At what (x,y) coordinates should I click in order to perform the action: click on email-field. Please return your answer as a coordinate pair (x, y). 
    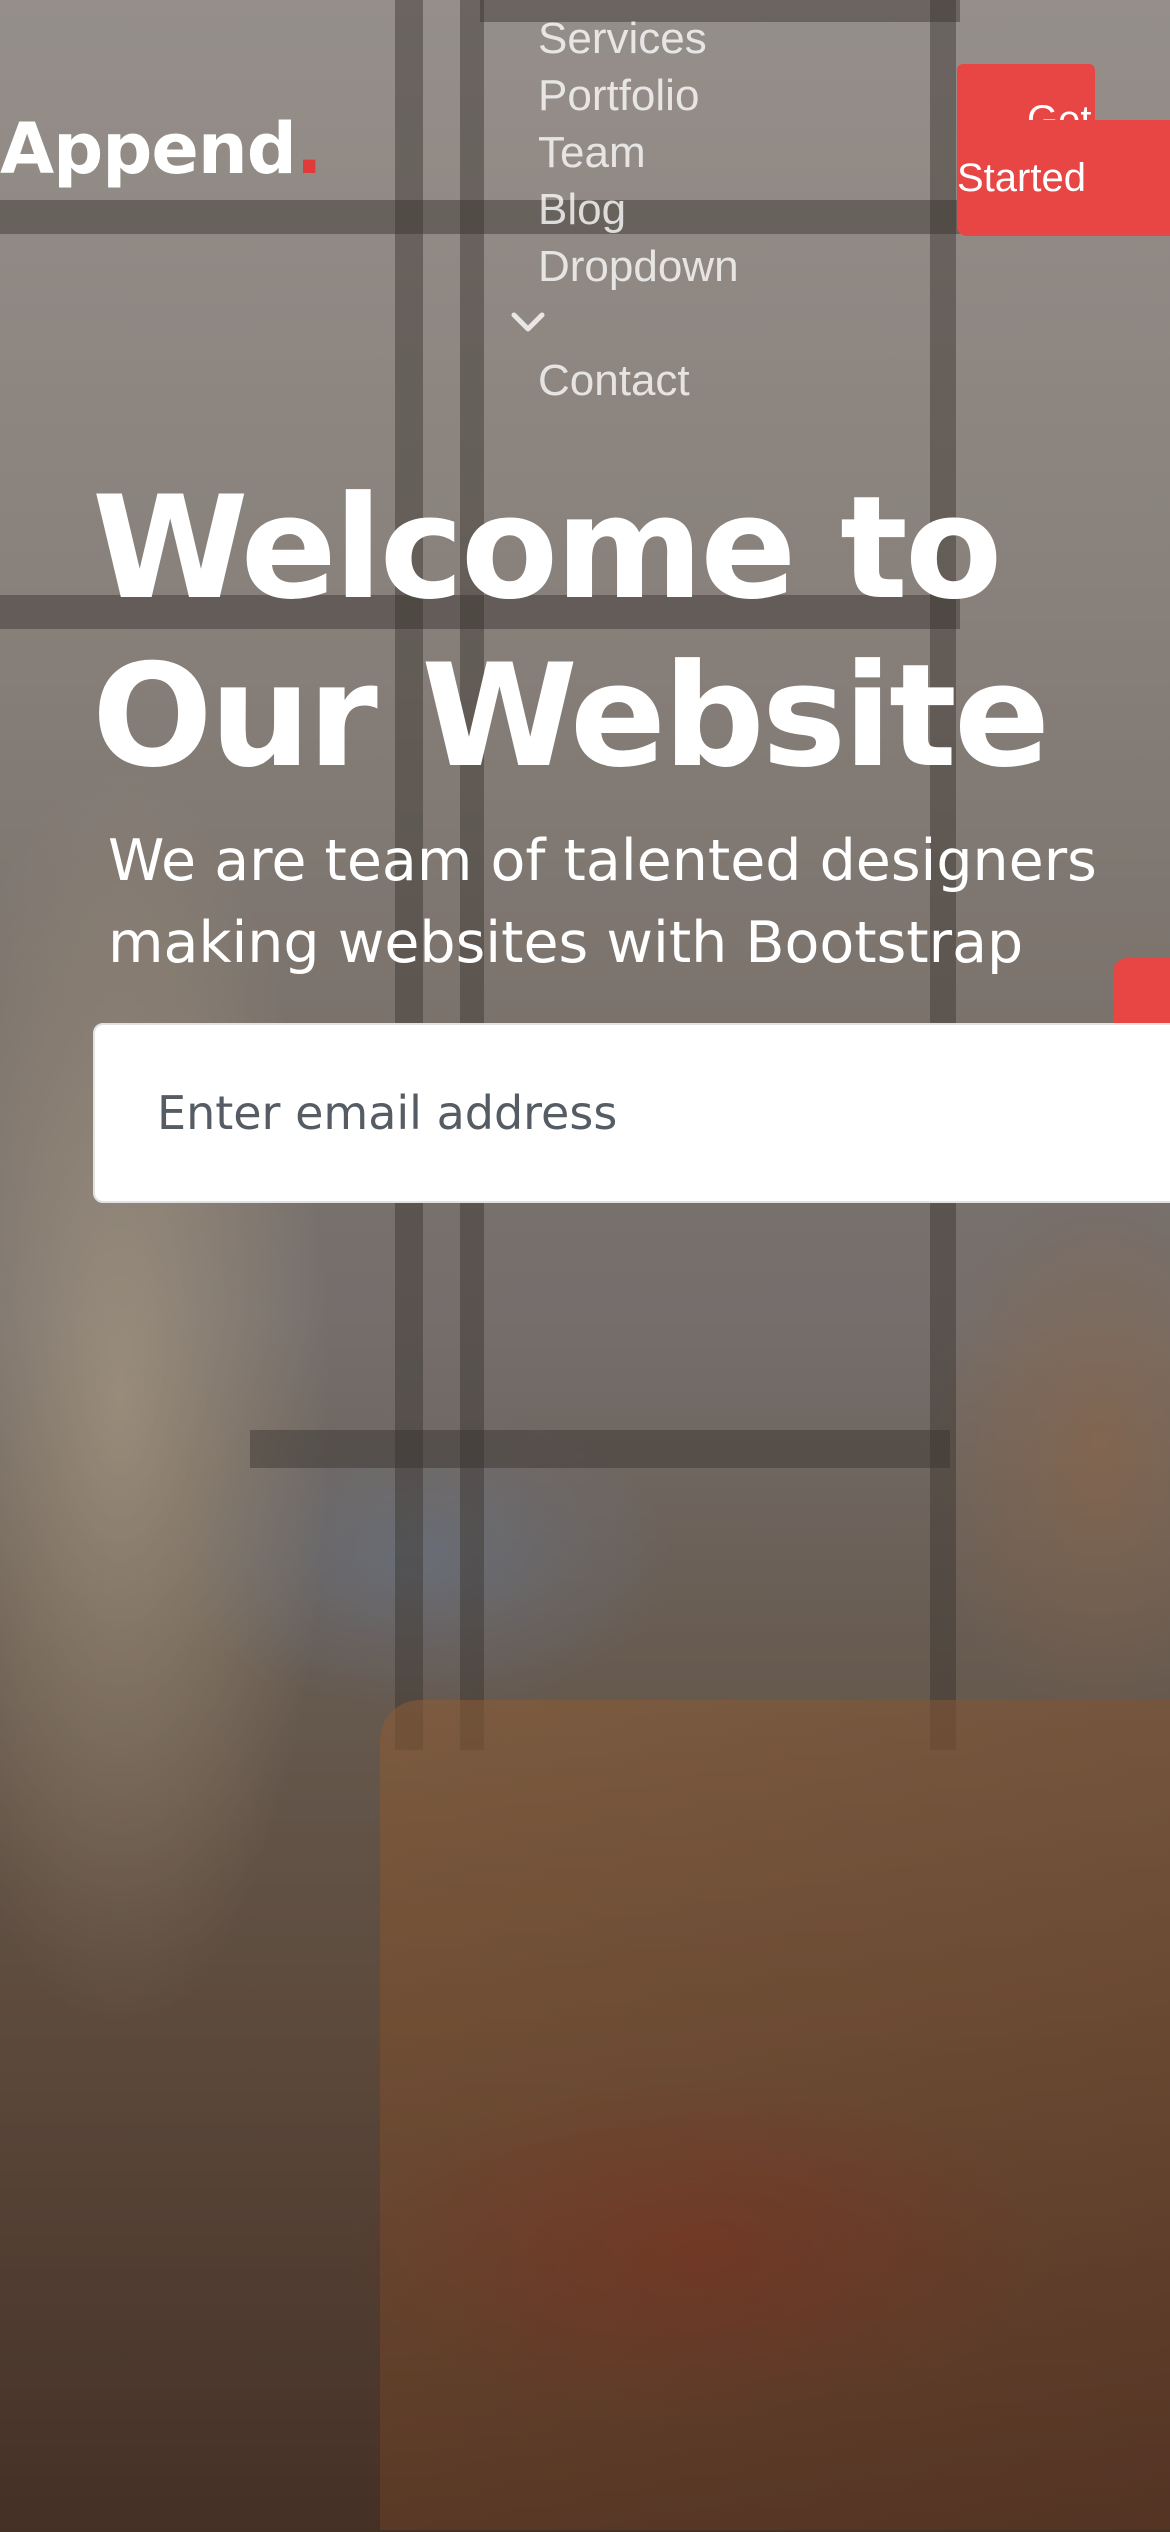
    Looking at the image, I should click on (631, 1113).